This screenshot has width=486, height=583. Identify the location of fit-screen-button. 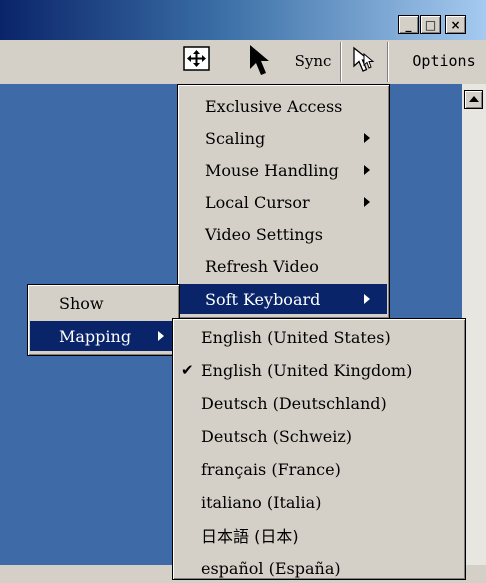
(196, 60).